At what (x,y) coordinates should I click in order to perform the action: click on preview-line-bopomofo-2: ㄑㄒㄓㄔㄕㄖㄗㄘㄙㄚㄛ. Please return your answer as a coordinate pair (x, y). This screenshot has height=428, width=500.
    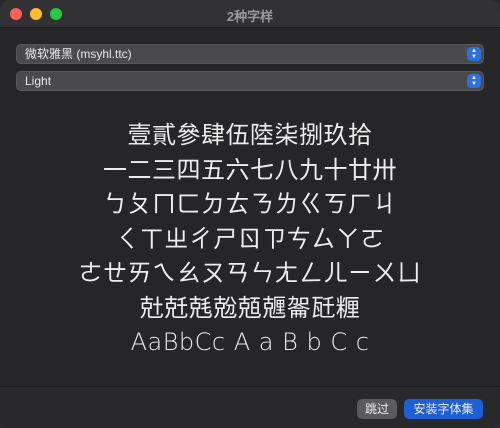
    Looking at the image, I should click on (250, 238).